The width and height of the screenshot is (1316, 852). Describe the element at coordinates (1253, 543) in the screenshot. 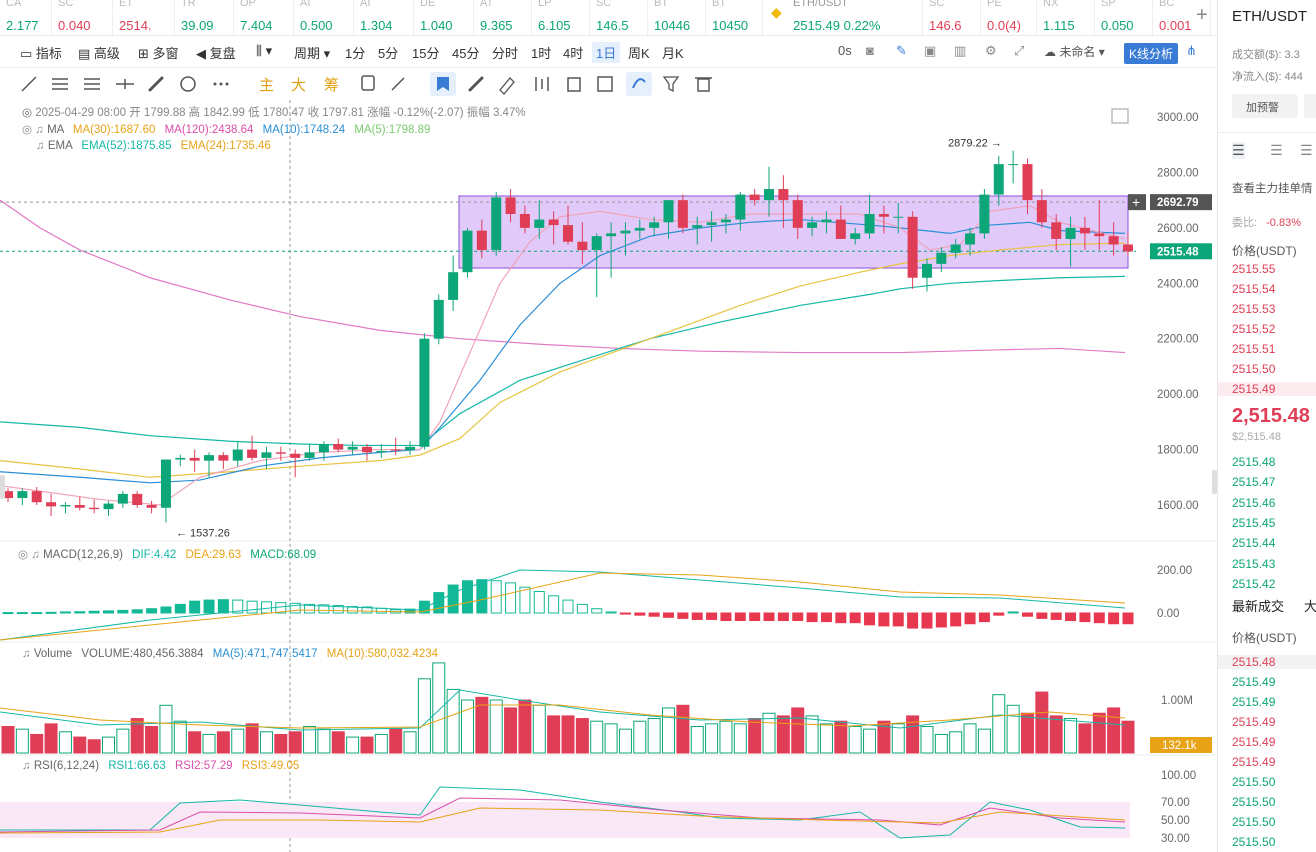

I see `bid-row: 2515.44` at that location.